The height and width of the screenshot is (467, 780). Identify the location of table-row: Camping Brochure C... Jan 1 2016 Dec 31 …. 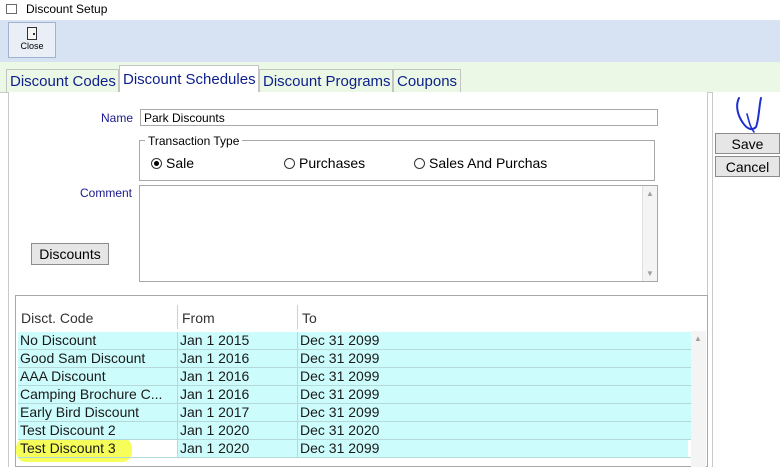
(354, 395).